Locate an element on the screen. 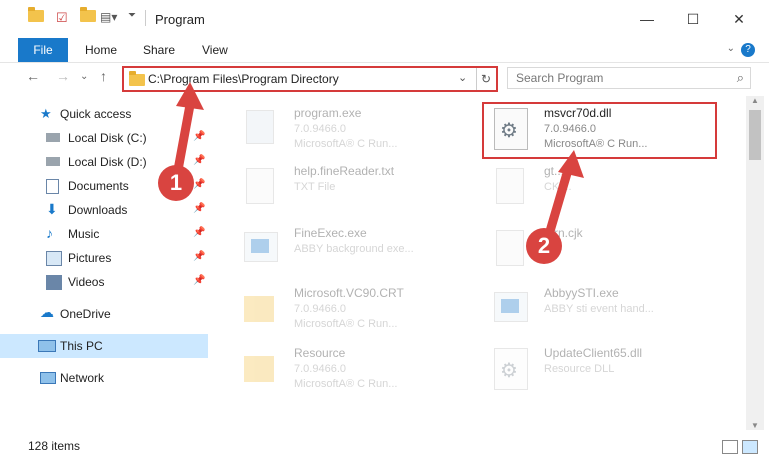 The width and height of the screenshot is (769, 476). annotation-badge-2: 2 is located at coordinates (544, 246).